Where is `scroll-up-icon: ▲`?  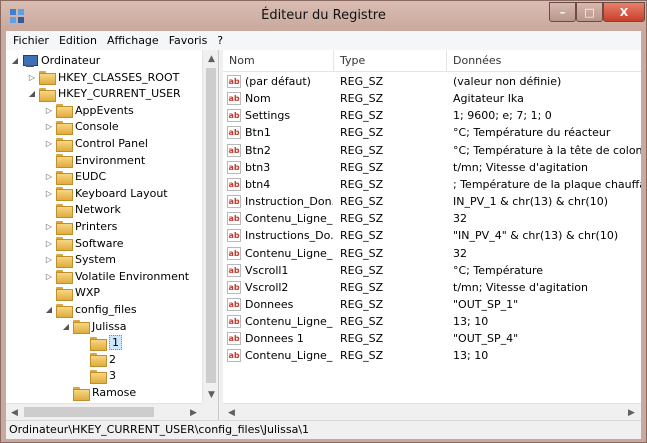
scroll-up-icon: ▲ is located at coordinates (210, 58).